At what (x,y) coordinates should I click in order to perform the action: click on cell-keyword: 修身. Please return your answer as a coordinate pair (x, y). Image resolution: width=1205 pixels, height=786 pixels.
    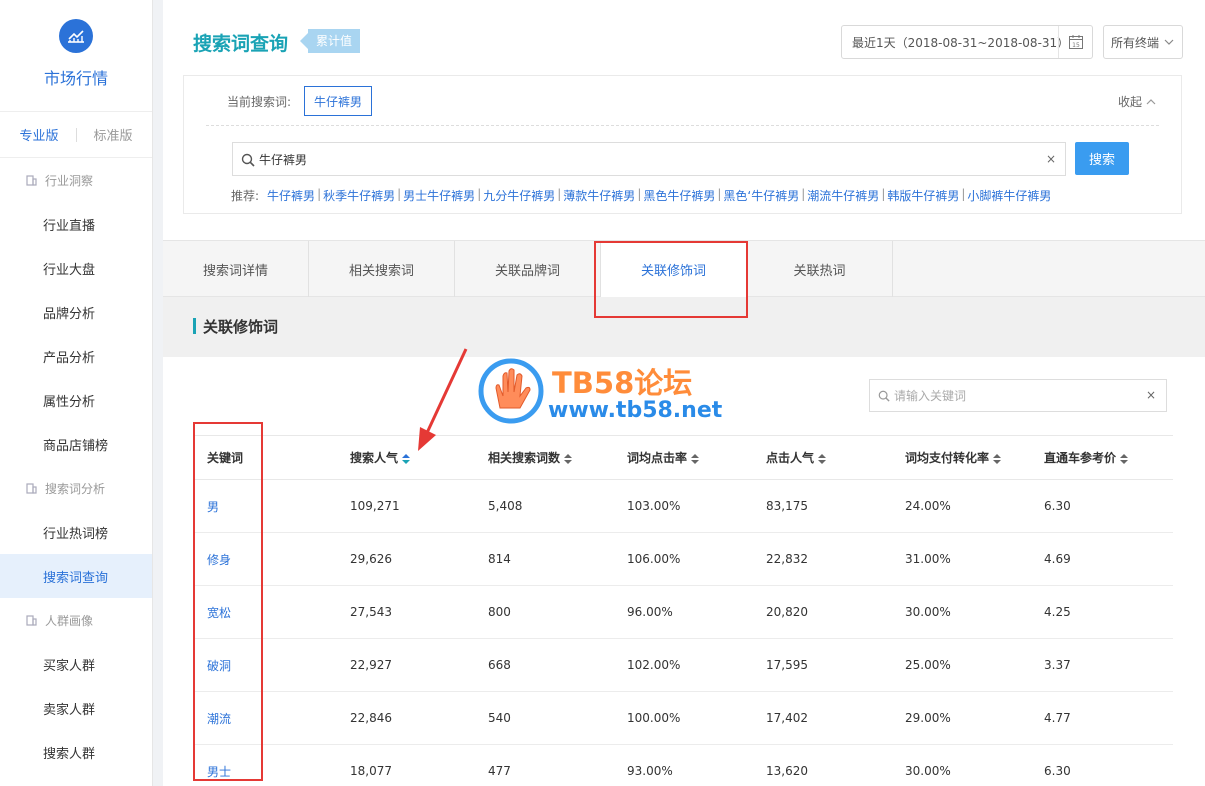
    Looking at the image, I should click on (264, 559).